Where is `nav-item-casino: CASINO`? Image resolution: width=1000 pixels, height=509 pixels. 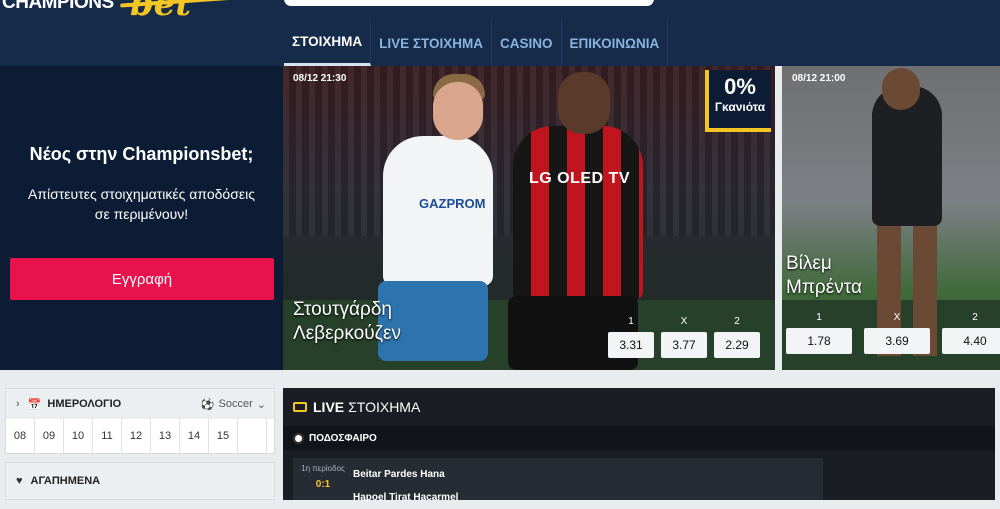
nav-item-casino: CASINO is located at coordinates (527, 43).